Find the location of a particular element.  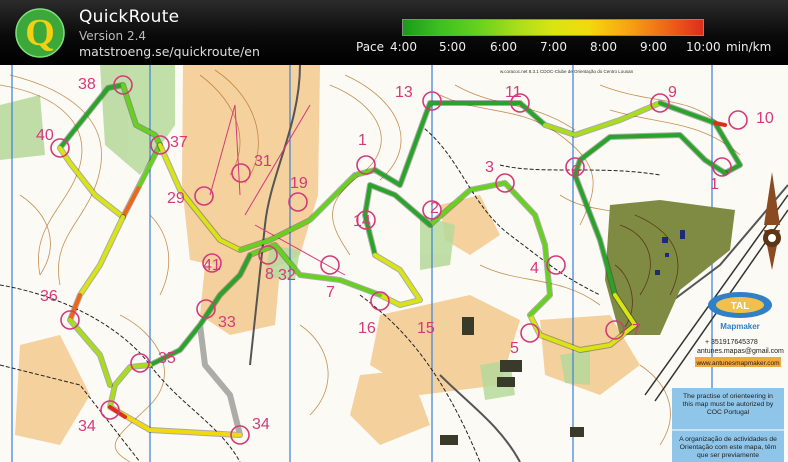

control-label: 11 is located at coordinates (513, 92).